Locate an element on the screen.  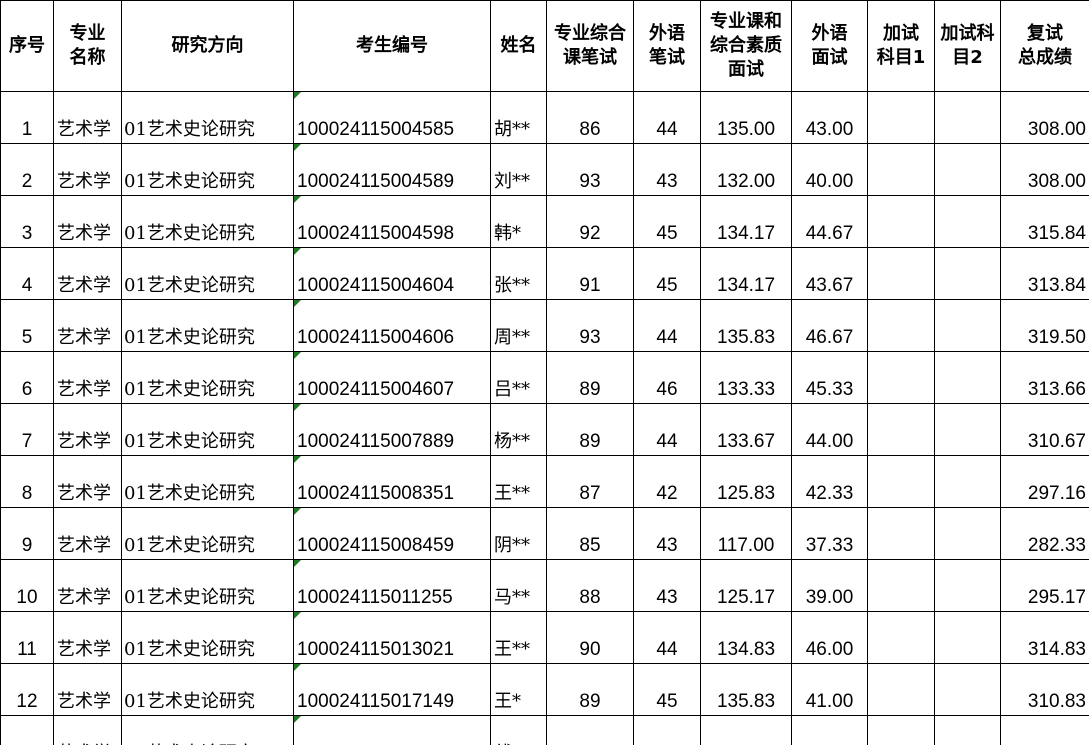
cell-name: 韩* is located at coordinates (518, 221).